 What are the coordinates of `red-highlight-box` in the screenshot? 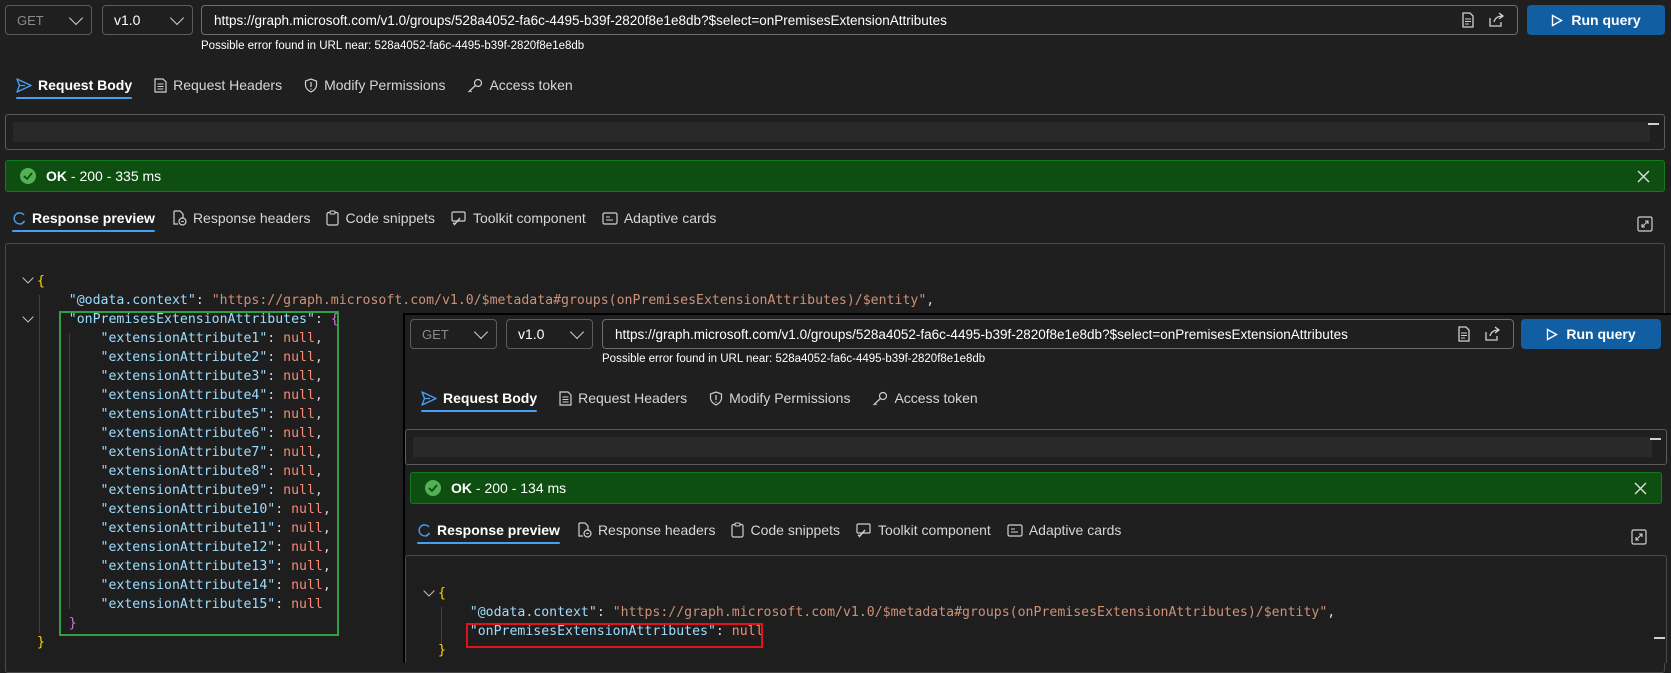 It's located at (614, 635).